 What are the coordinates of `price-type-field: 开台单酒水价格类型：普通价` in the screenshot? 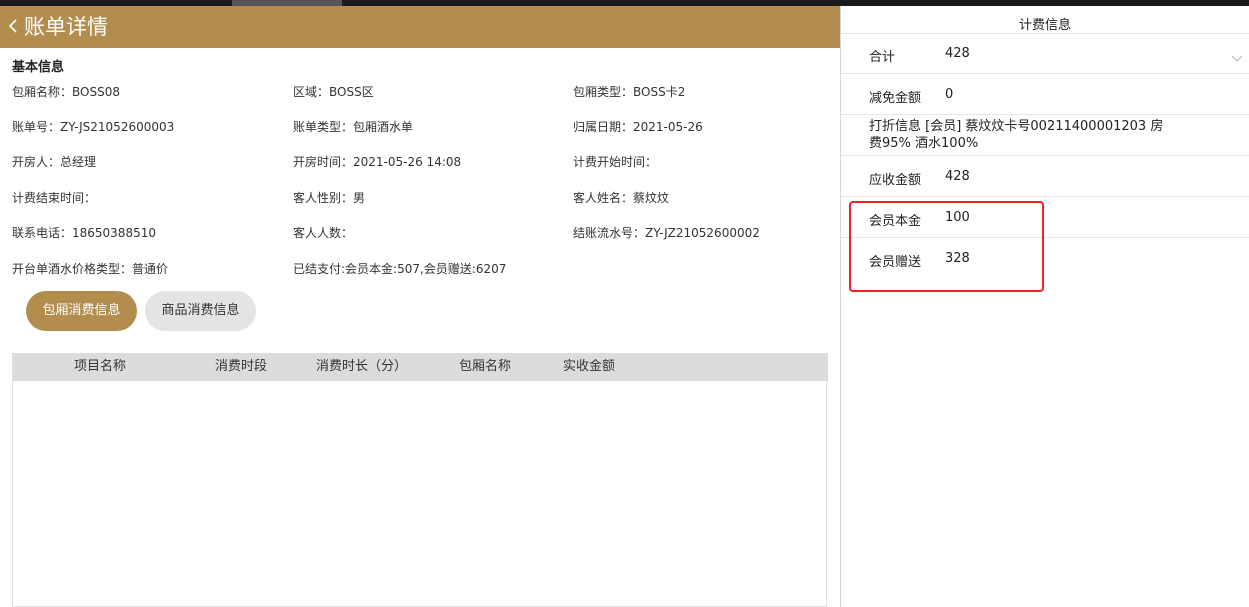 It's located at (90, 269).